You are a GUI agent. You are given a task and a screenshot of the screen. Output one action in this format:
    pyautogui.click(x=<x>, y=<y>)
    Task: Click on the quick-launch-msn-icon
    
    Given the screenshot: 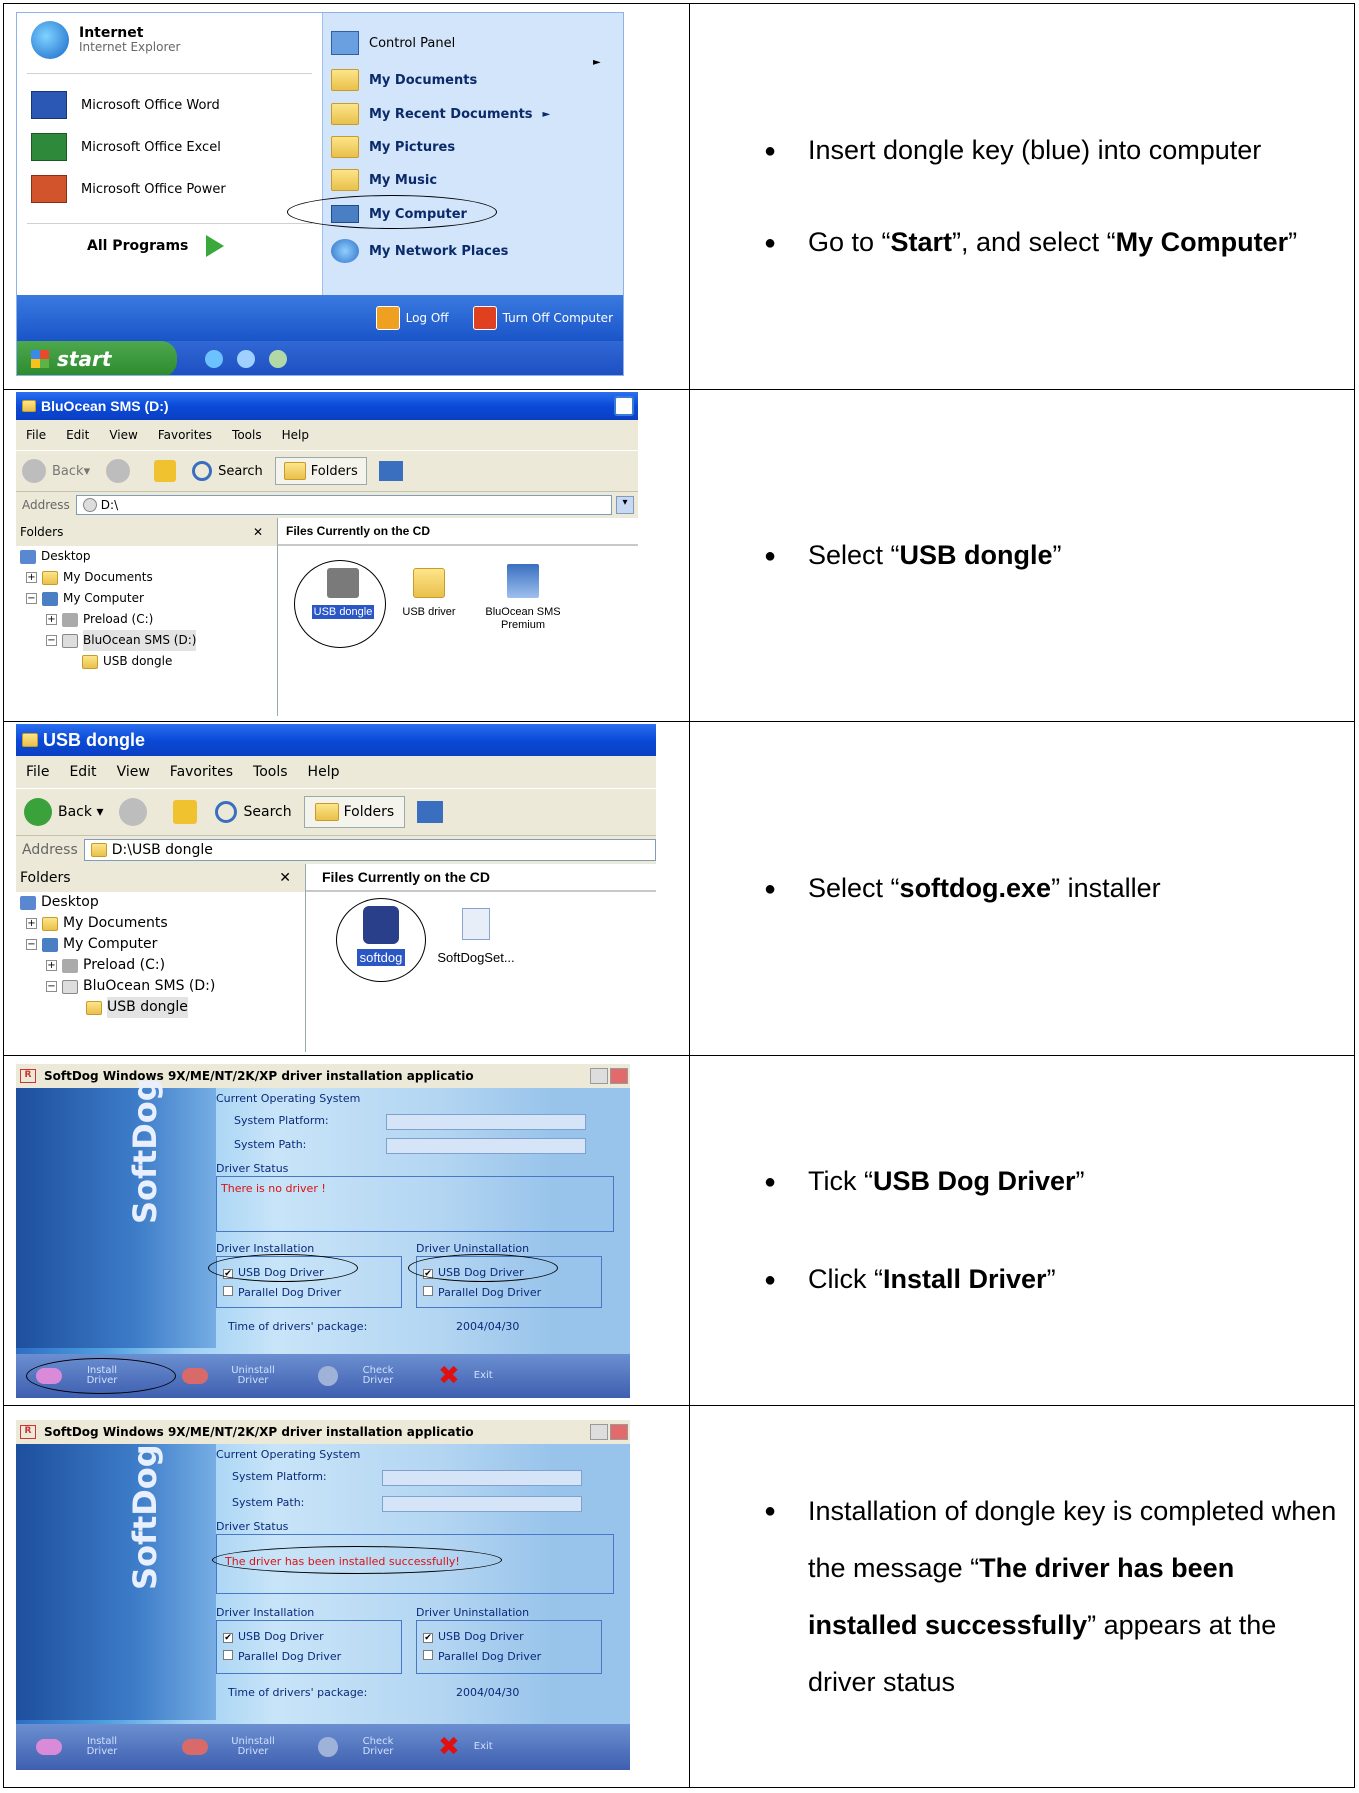 What is the action you would take?
    pyautogui.click(x=278, y=359)
    